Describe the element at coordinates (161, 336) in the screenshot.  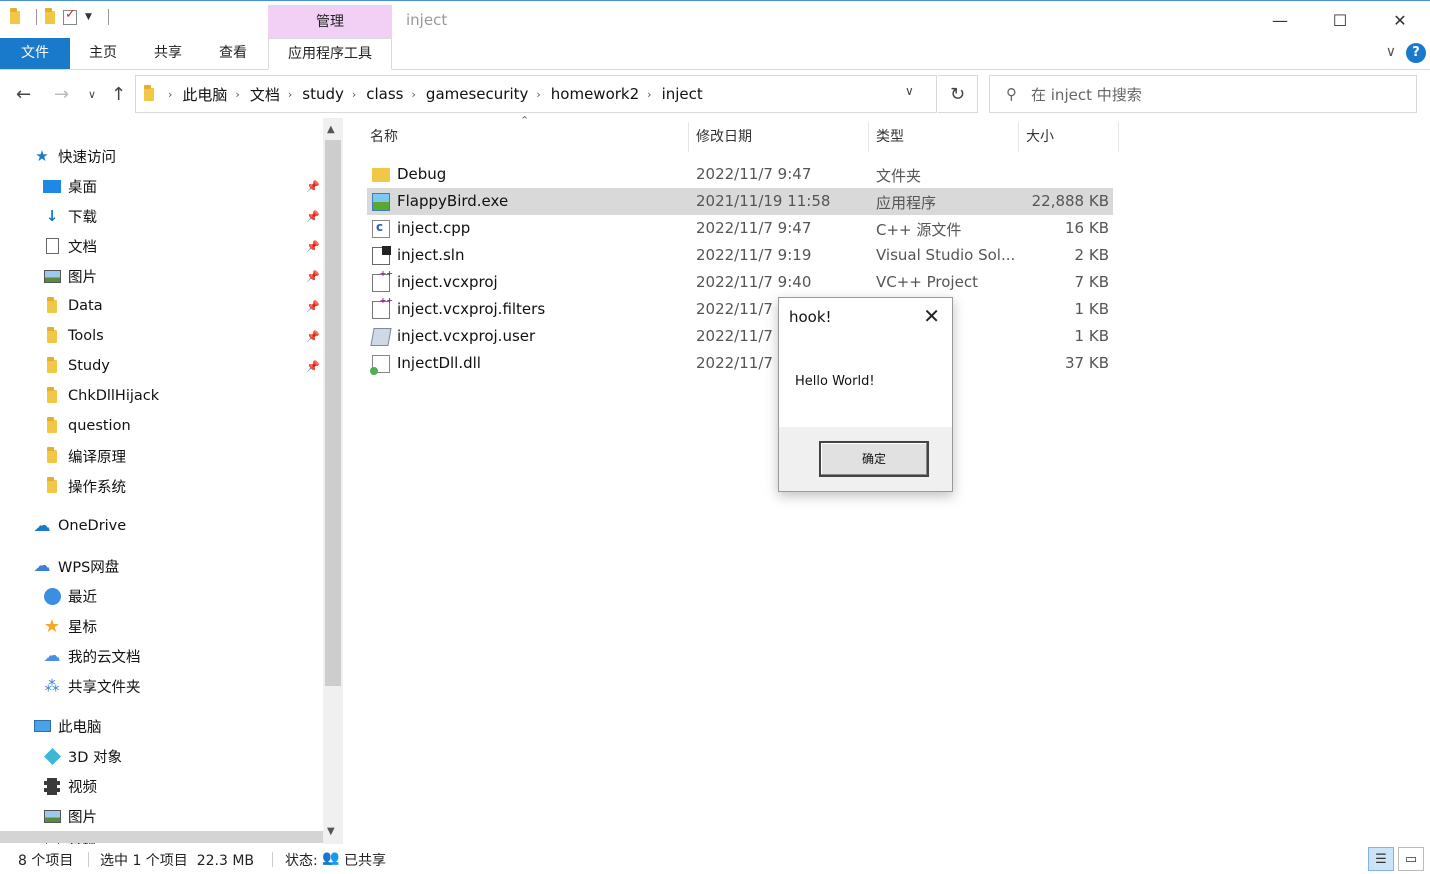
I see `nav-tools: Tools 📌` at that location.